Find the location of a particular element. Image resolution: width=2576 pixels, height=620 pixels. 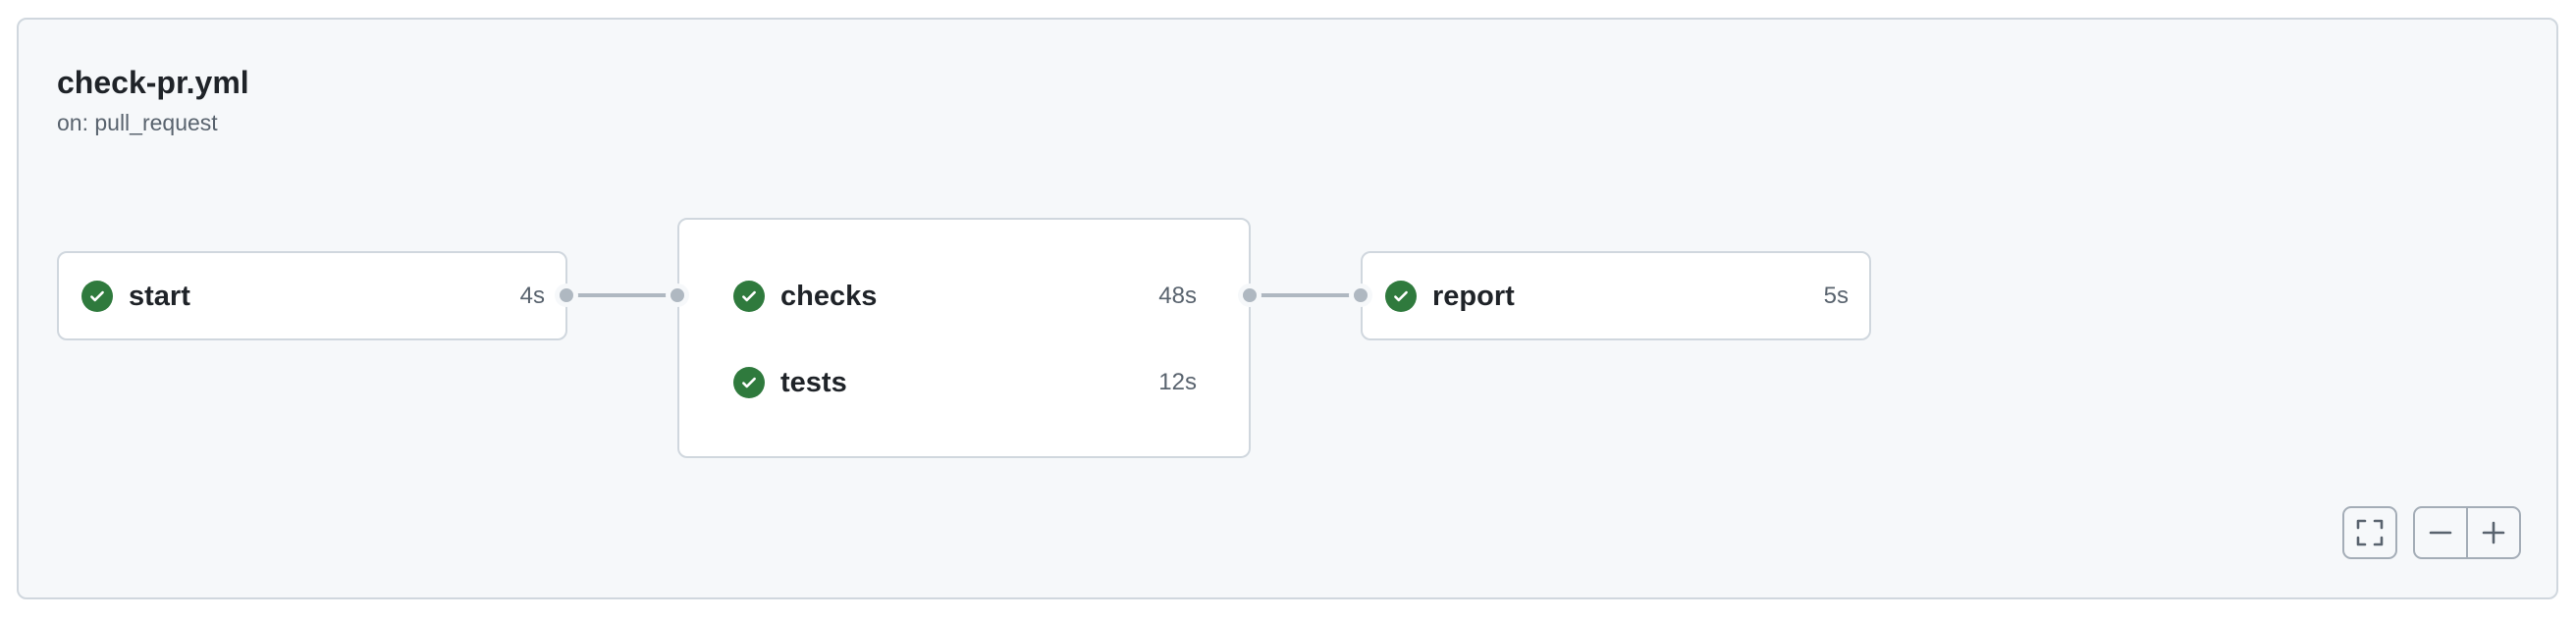

job-duration: 48s is located at coordinates (1177, 296).